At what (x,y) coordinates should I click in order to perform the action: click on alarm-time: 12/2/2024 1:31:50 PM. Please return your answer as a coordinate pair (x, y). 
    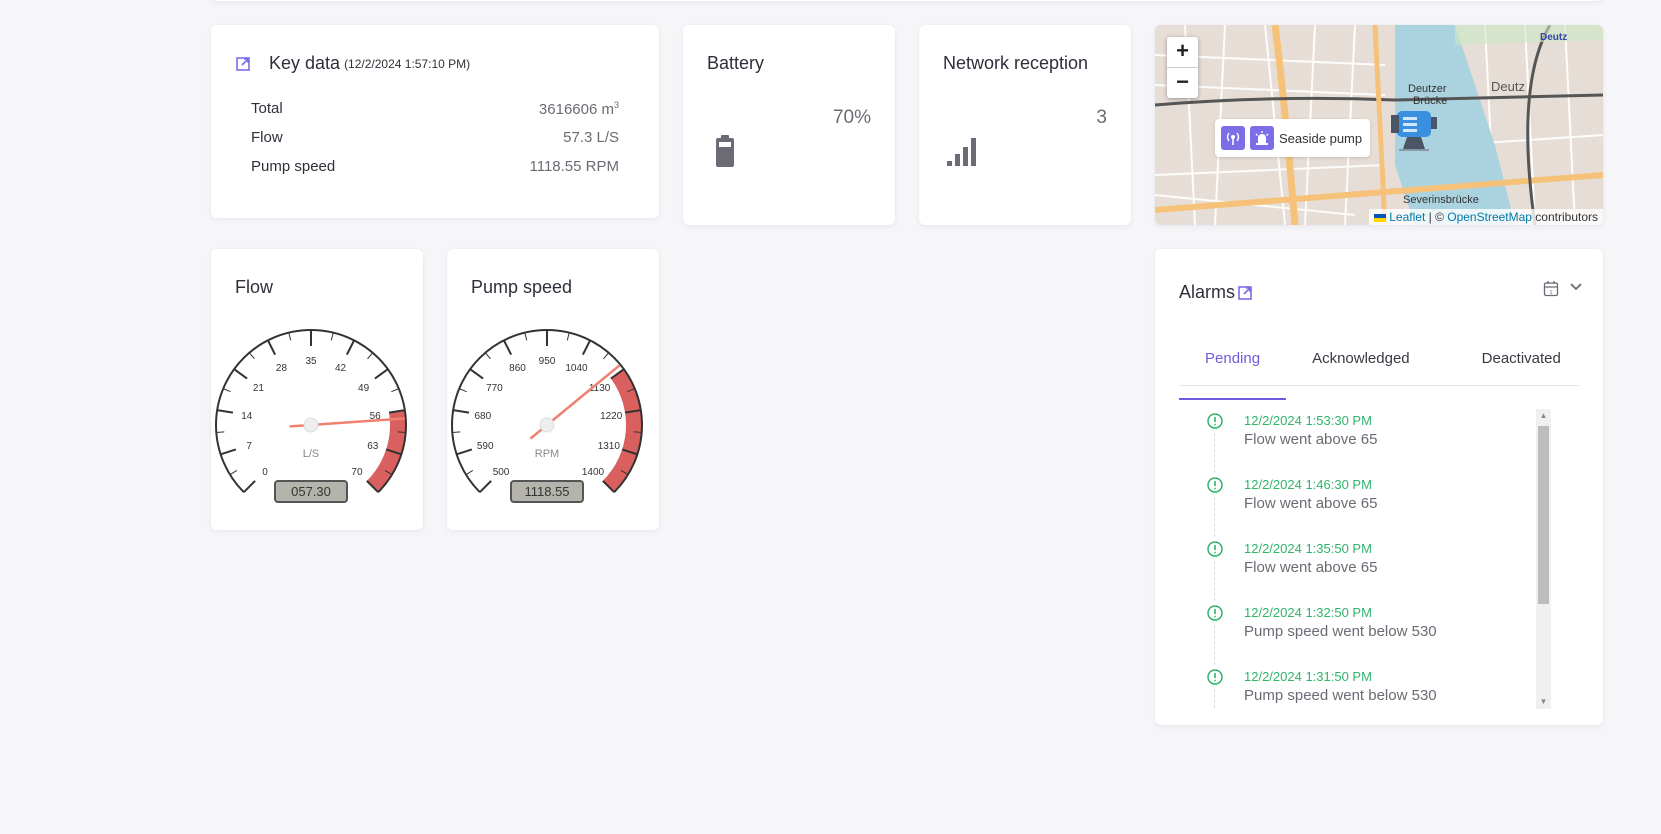
    Looking at the image, I should click on (1308, 676).